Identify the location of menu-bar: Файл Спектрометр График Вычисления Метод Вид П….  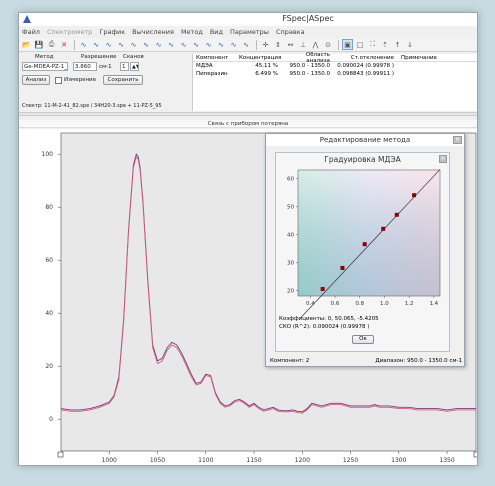
(248, 31).